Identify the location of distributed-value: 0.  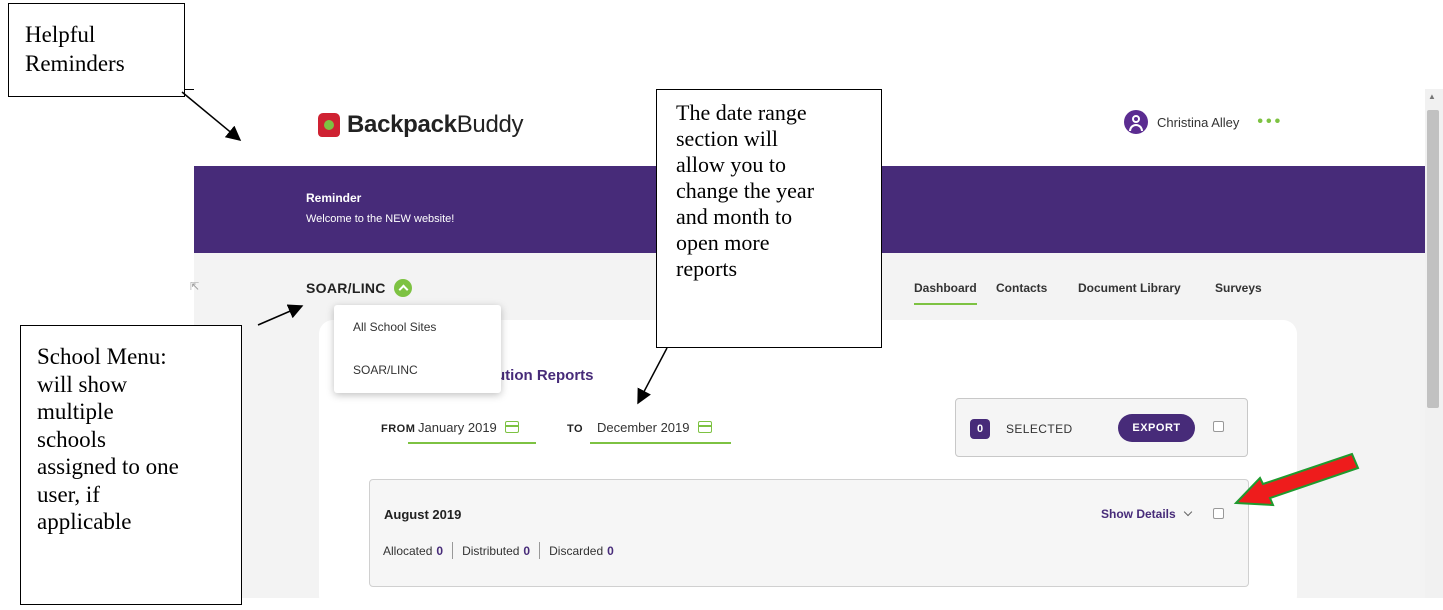
(527, 550).